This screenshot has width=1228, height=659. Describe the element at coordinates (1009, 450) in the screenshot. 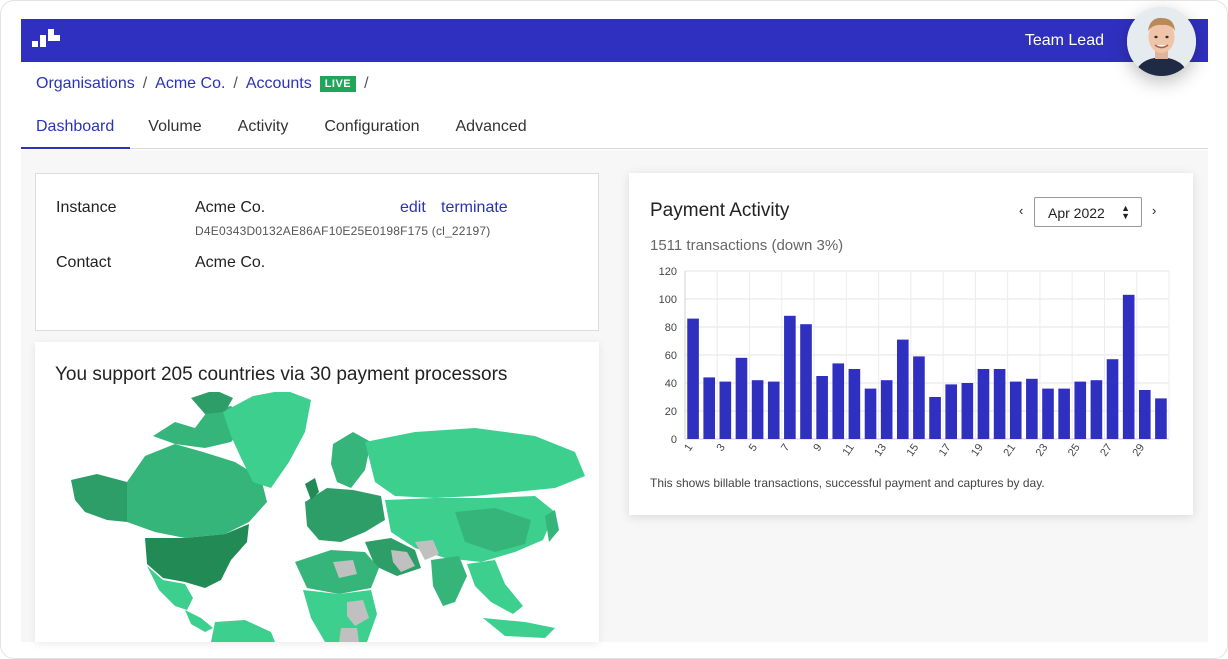

I see `x-tick-label: 21` at that location.